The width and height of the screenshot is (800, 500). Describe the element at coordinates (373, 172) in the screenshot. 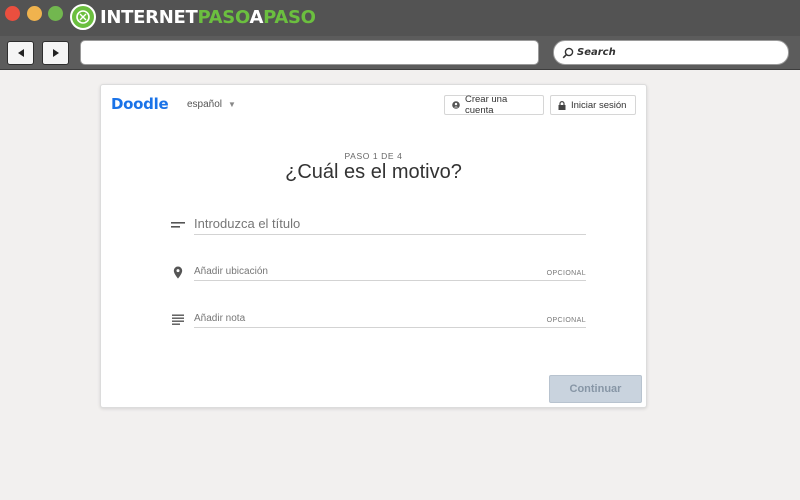

I see `page-title: ¿Cuál es el motivo?` at that location.